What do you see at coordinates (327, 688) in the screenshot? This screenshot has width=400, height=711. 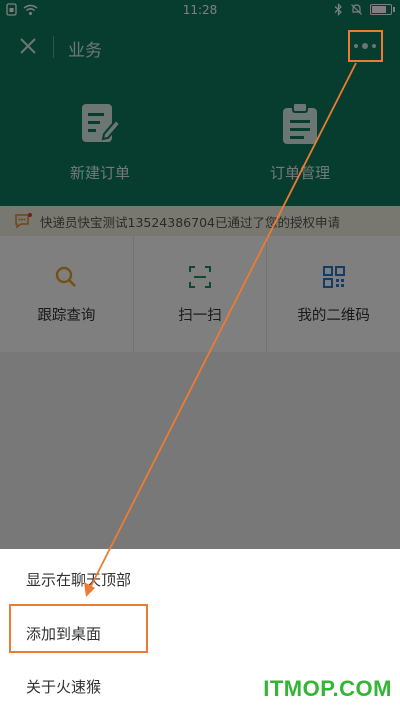 I see `watermark-text: ITMOP.COM` at bounding box center [327, 688].